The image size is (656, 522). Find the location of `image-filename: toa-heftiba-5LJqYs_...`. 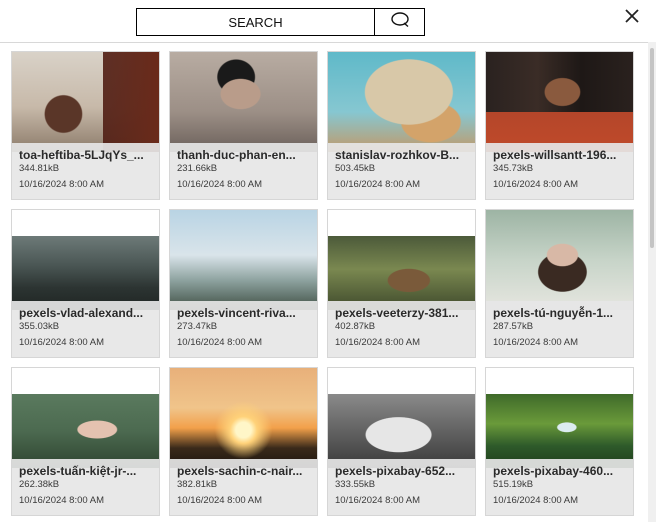

image-filename: toa-heftiba-5LJqYs_... is located at coordinates (81, 155).